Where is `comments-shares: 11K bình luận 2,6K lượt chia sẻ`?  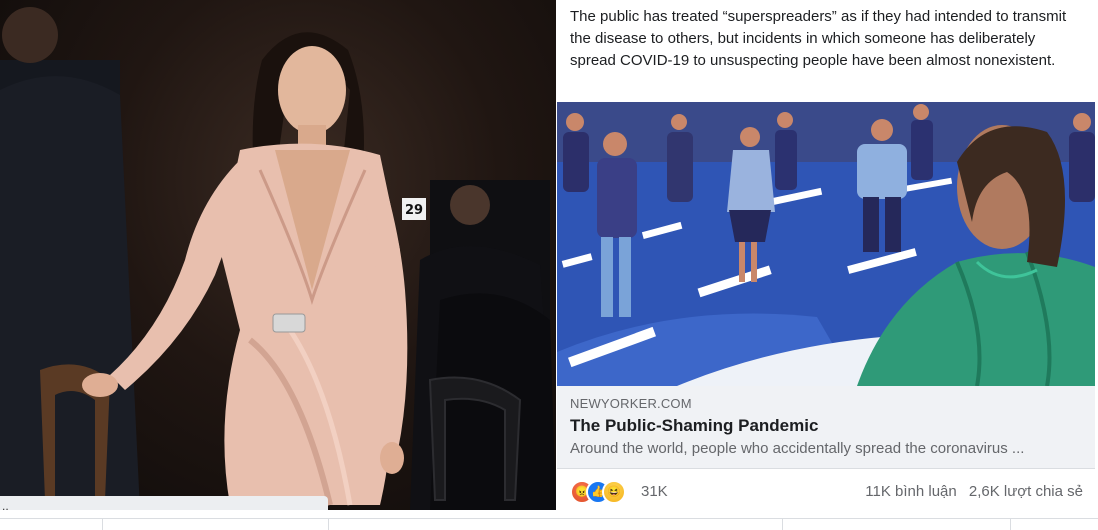 comments-shares: 11K bình luận 2,6K lượt chia sẻ is located at coordinates (974, 491).